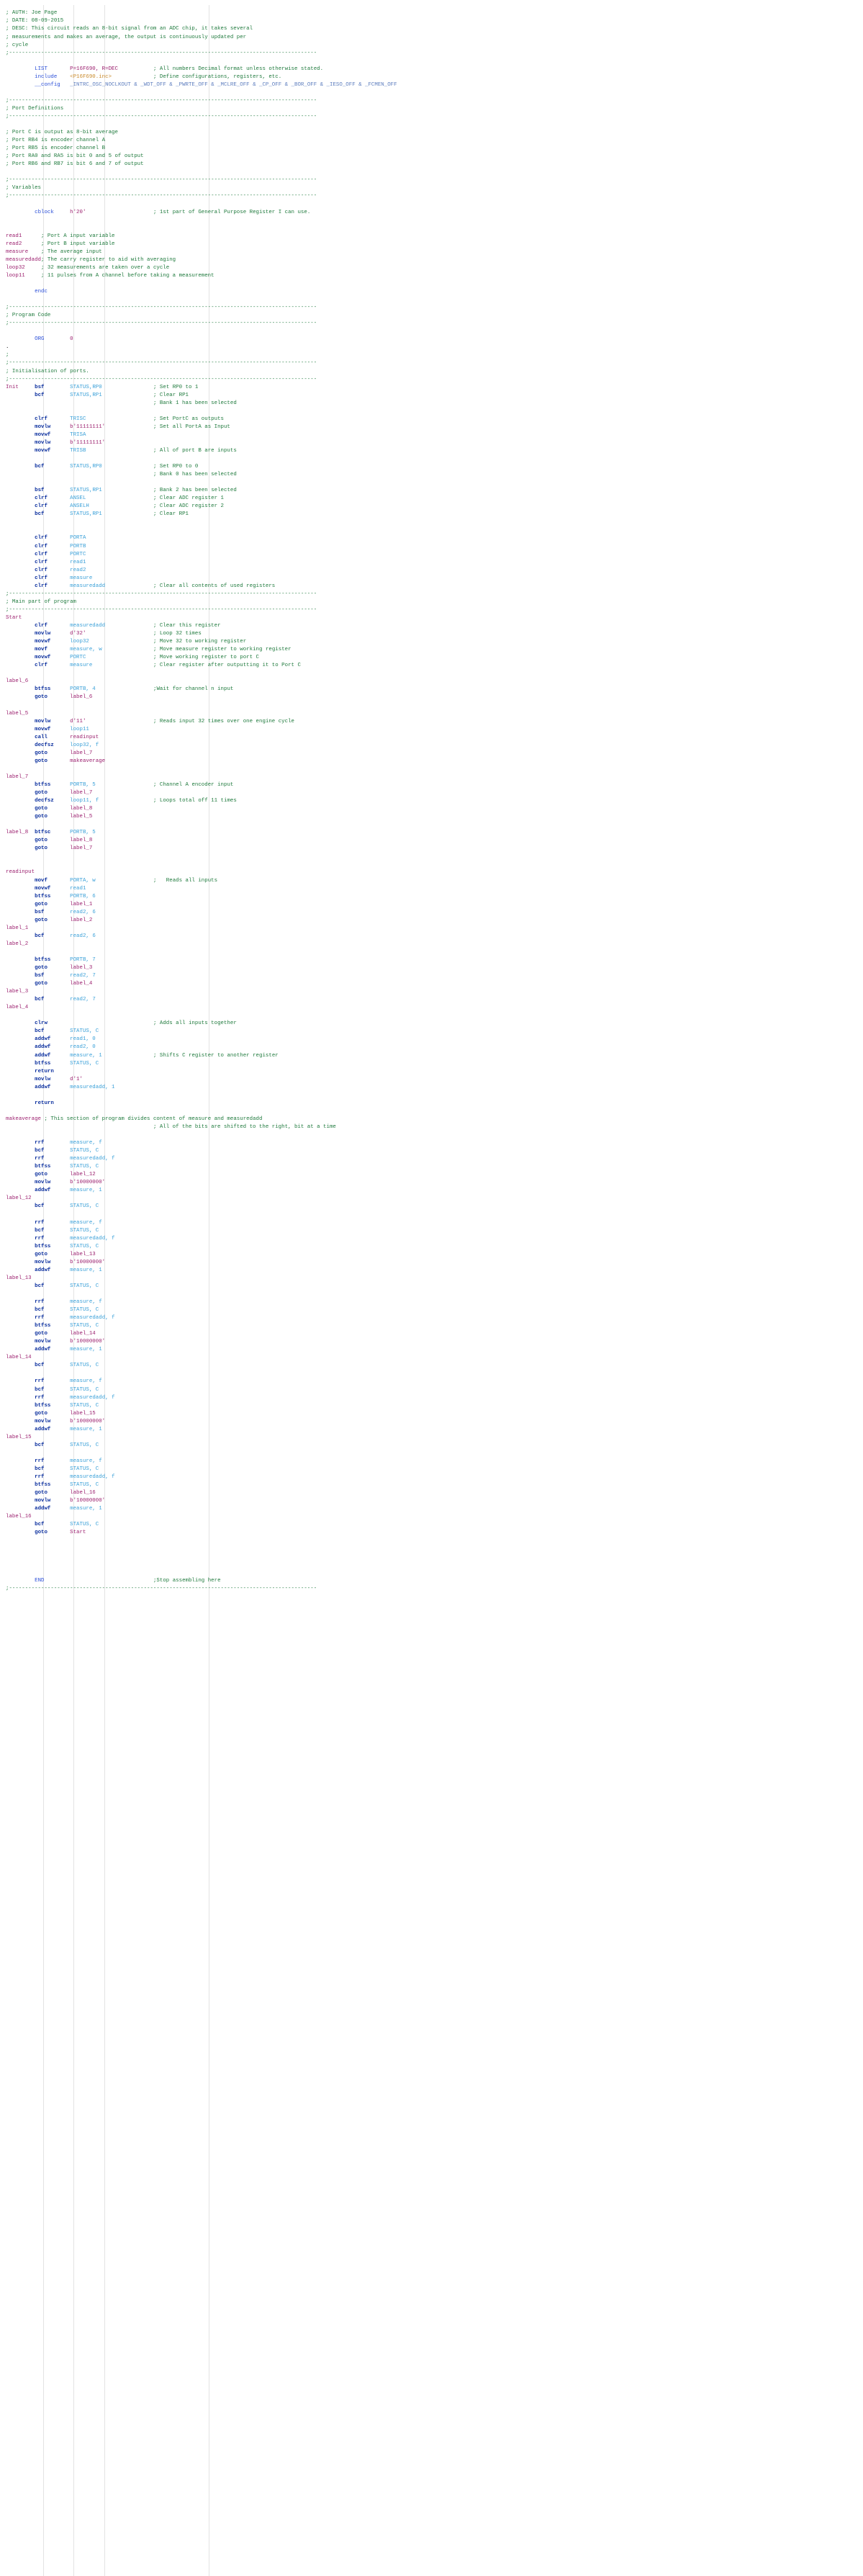  Describe the element at coordinates (435, 355) in the screenshot. I see `code-line: ;` at that location.